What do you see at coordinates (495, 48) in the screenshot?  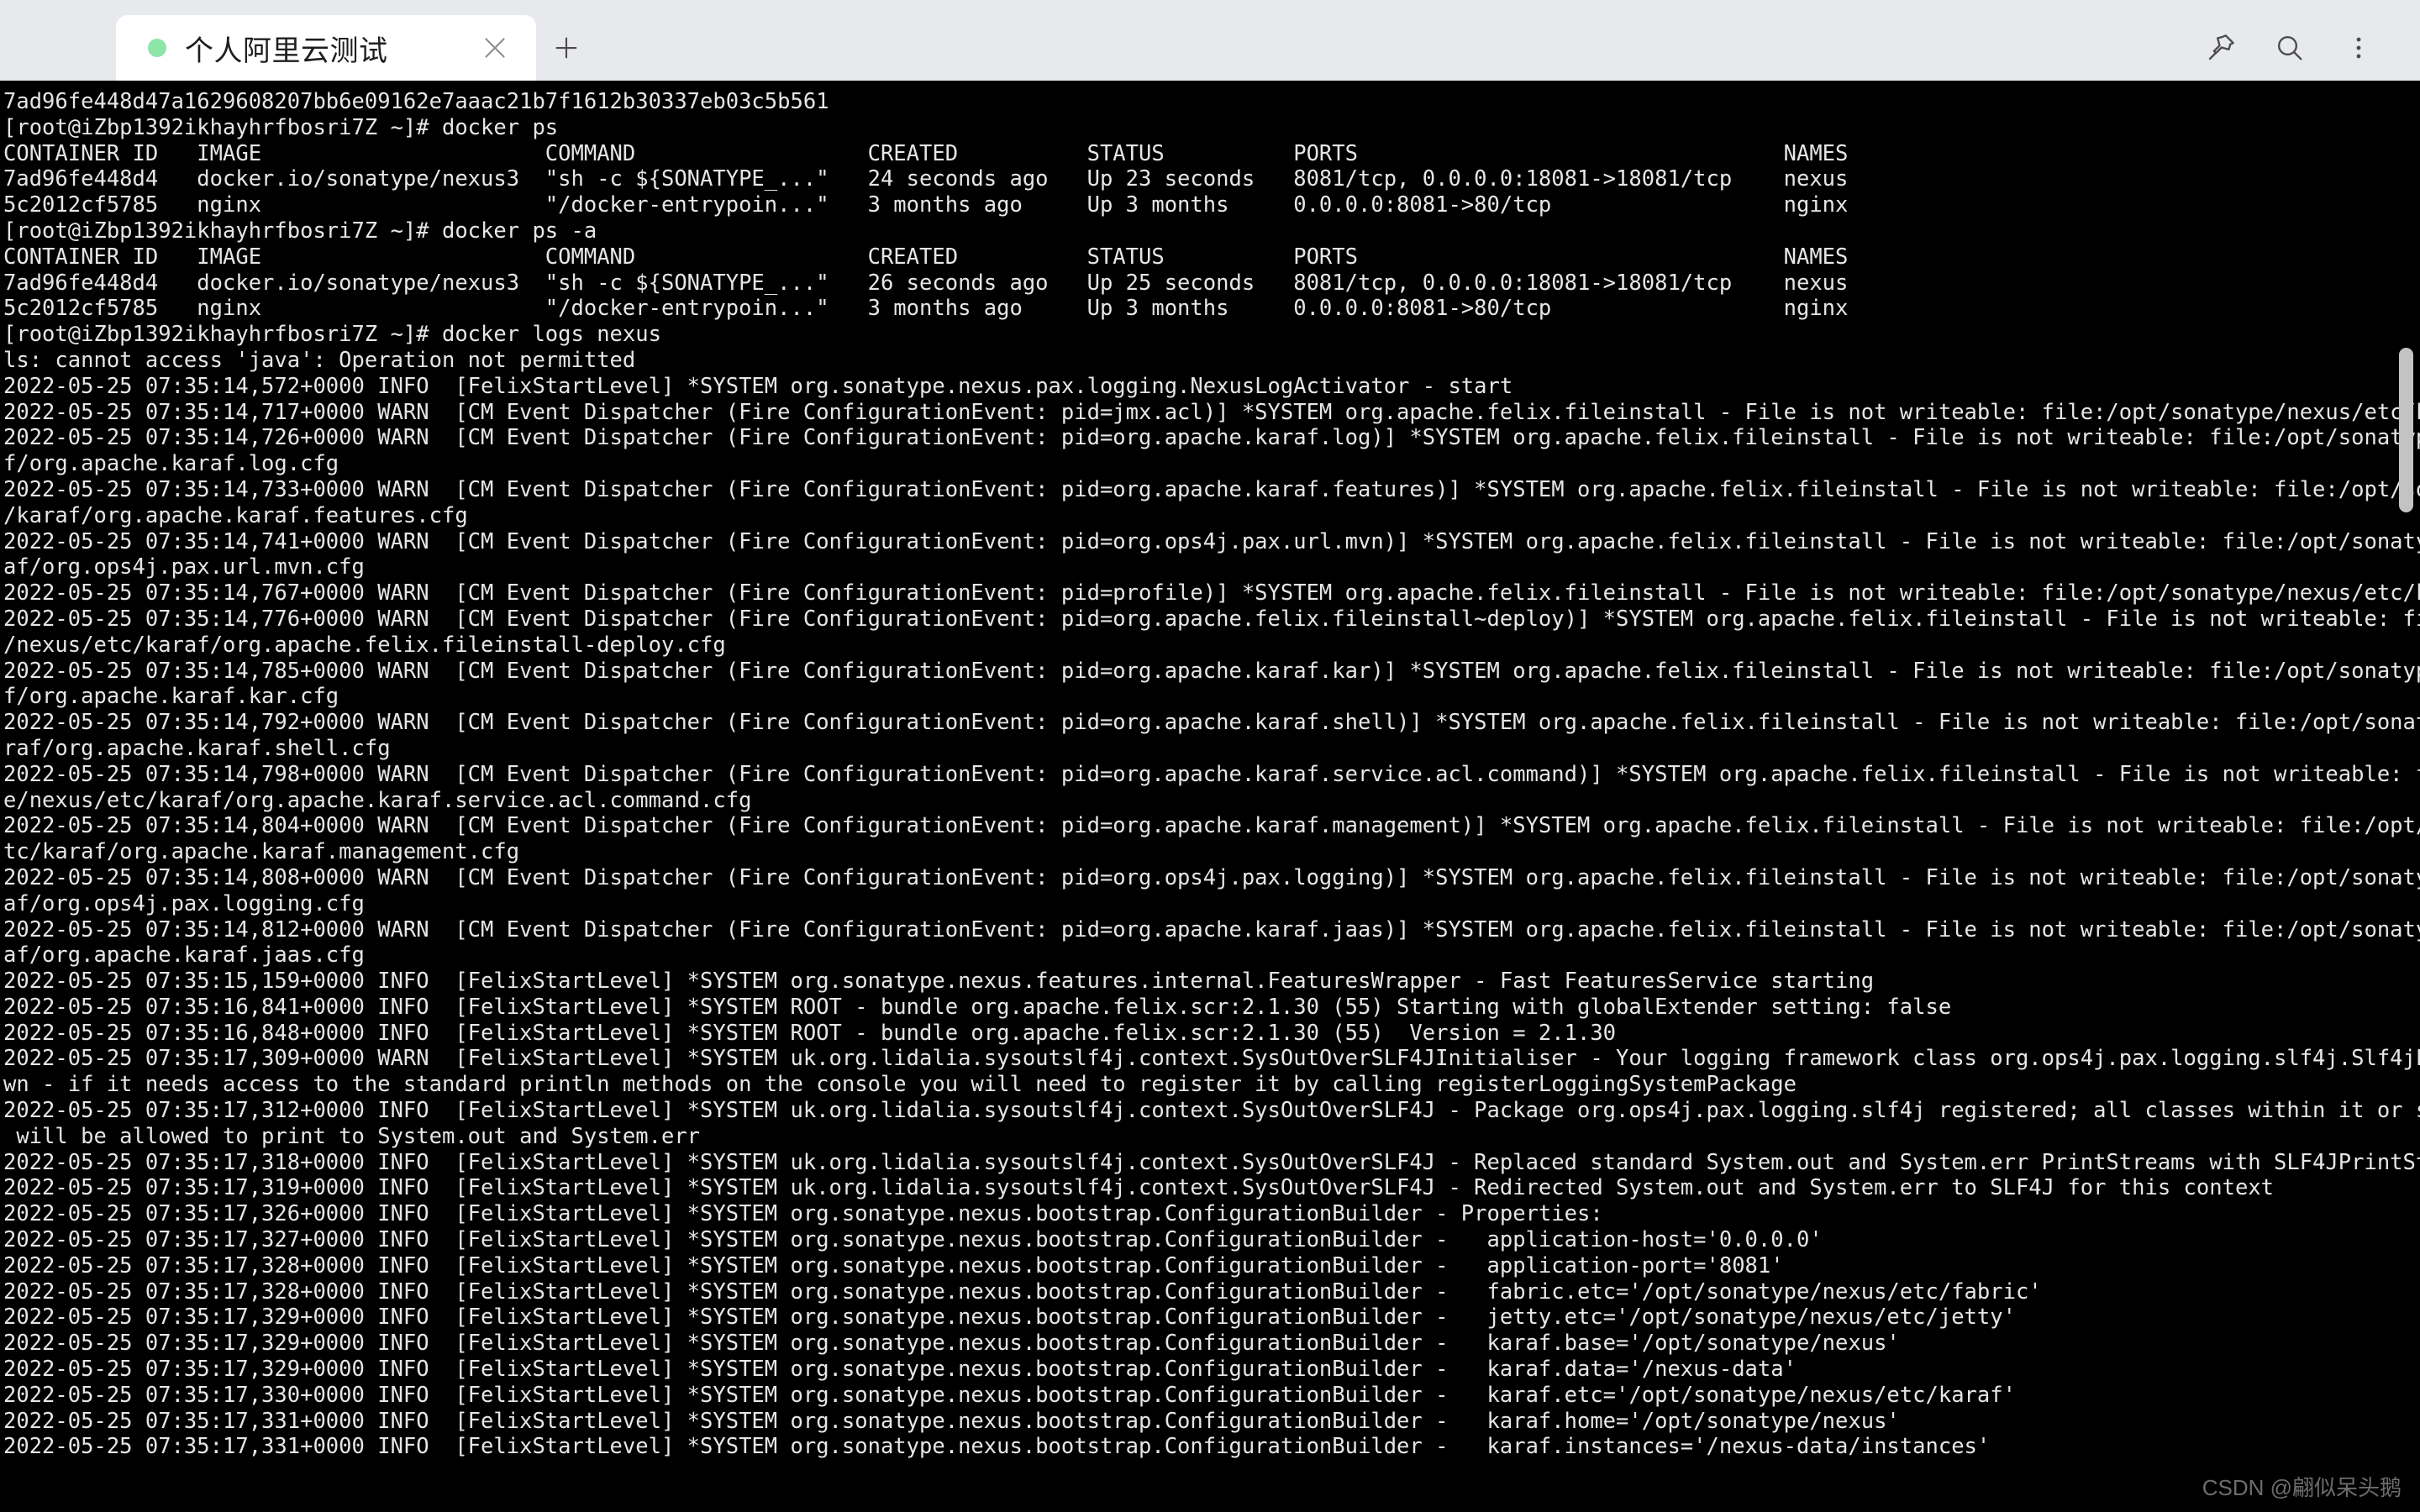 I see `close-icon` at bounding box center [495, 48].